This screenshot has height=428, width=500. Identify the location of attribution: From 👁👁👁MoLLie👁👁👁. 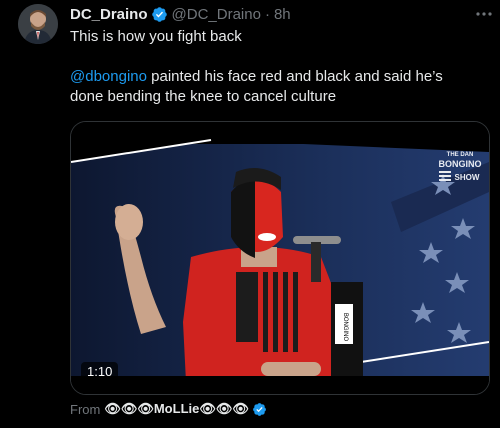
(168, 409).